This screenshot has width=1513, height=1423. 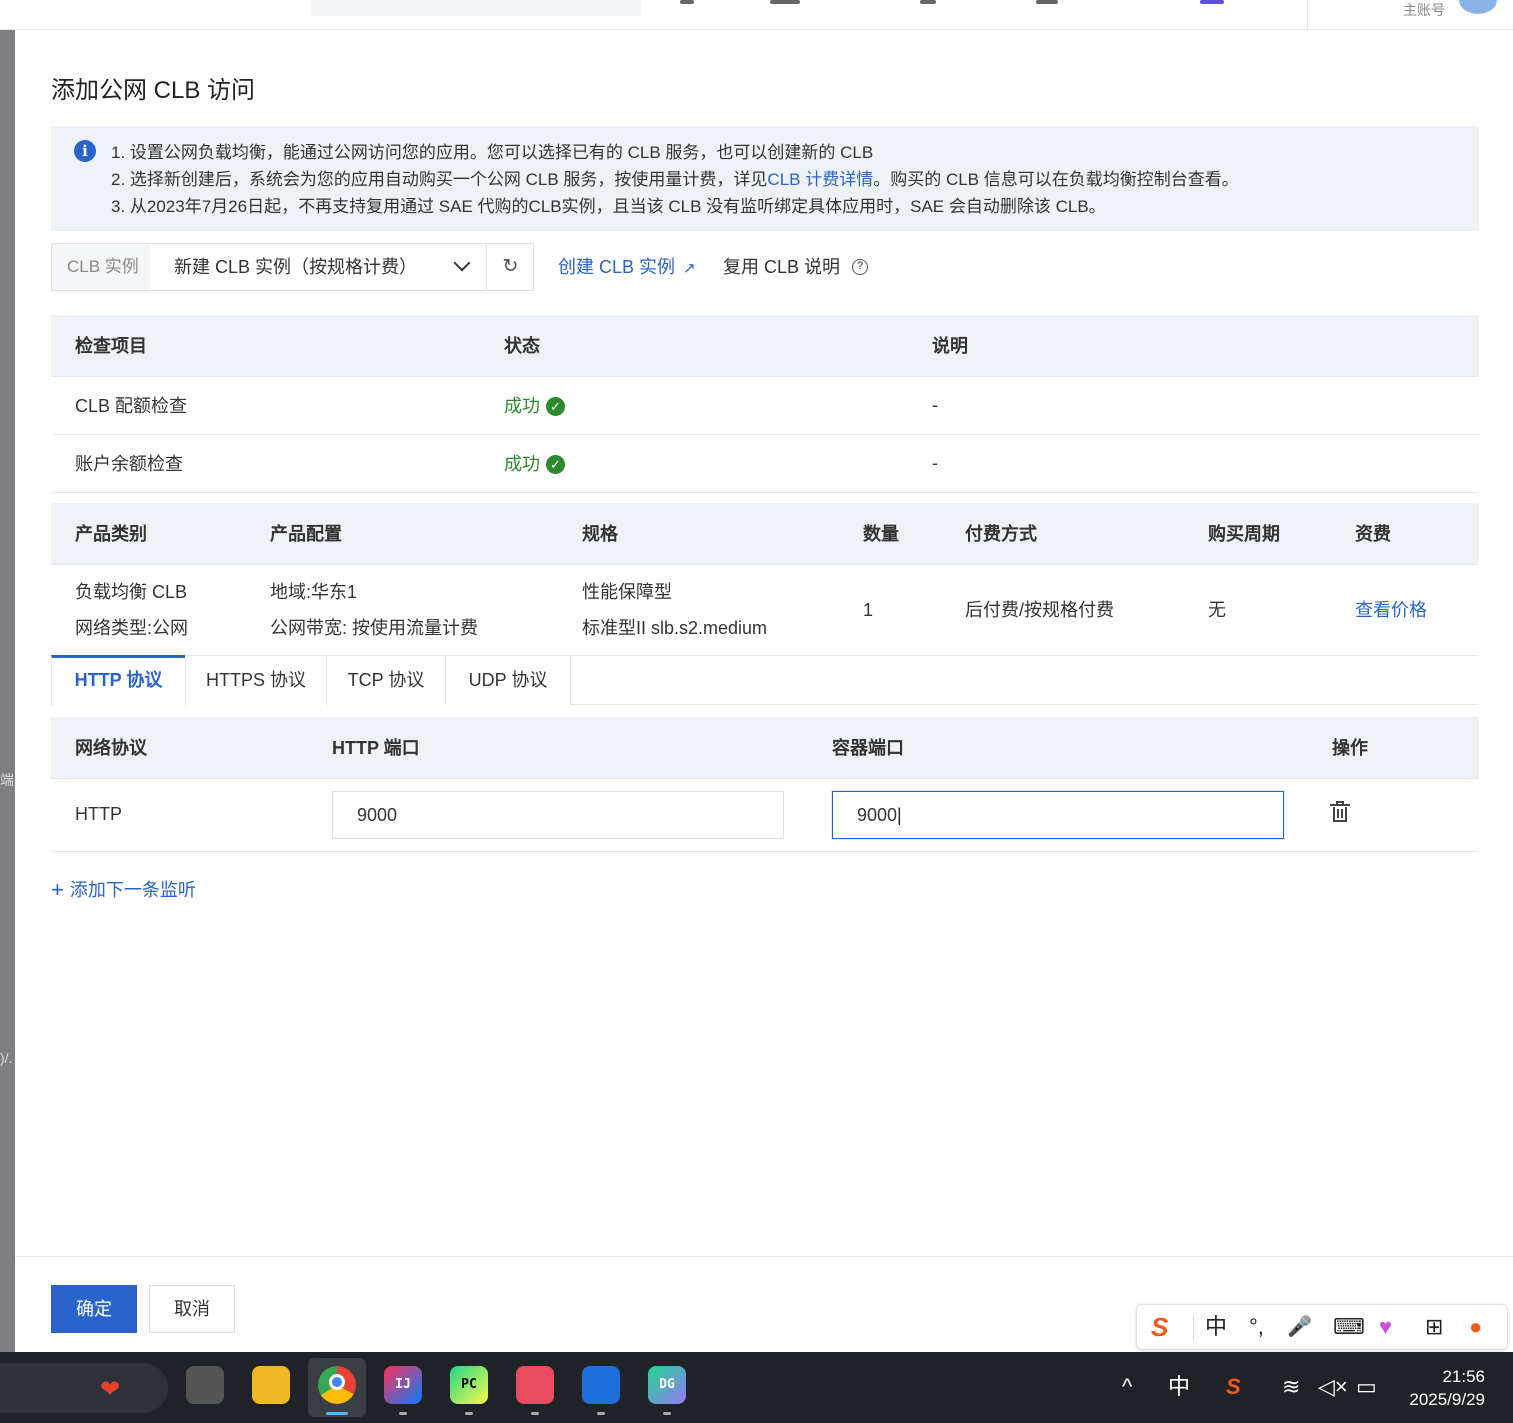 I want to click on product-spec: 性能保障型 标准型II slb.s2.medium, so click(x=698, y=610).